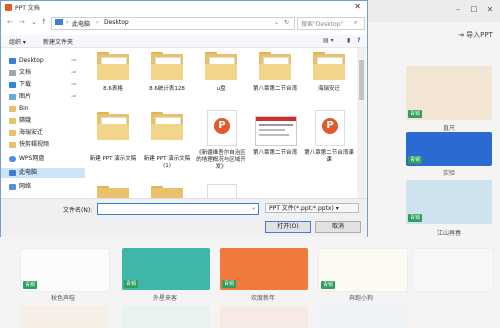  Describe the element at coordinates (58, 41) in the screenshot. I see `new-folder-button: 新建文件夹` at that location.